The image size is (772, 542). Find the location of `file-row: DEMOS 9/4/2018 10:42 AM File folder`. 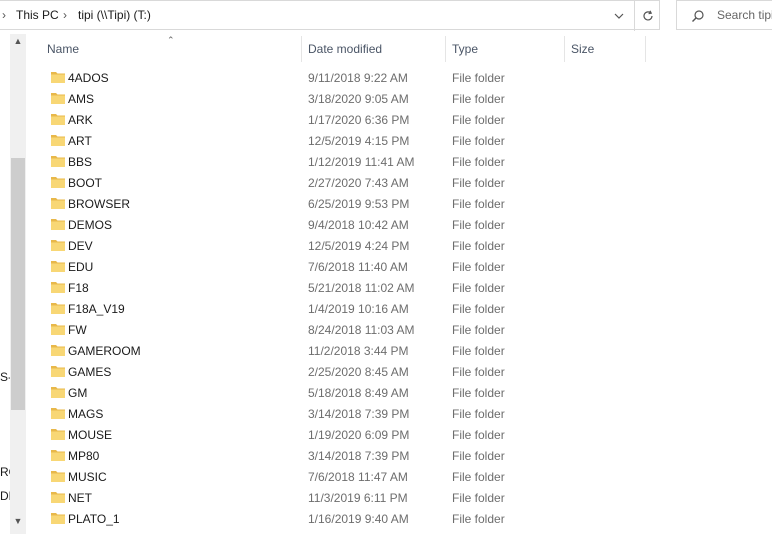

file-row: DEMOS 9/4/2018 10:42 AM File folder is located at coordinates (342, 225).